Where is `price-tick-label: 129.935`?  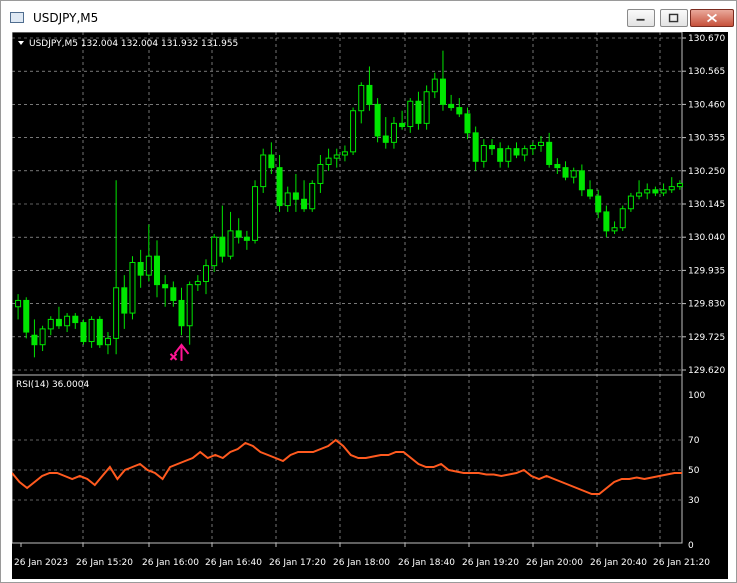
price-tick-label: 129.935 is located at coordinates (706, 271).